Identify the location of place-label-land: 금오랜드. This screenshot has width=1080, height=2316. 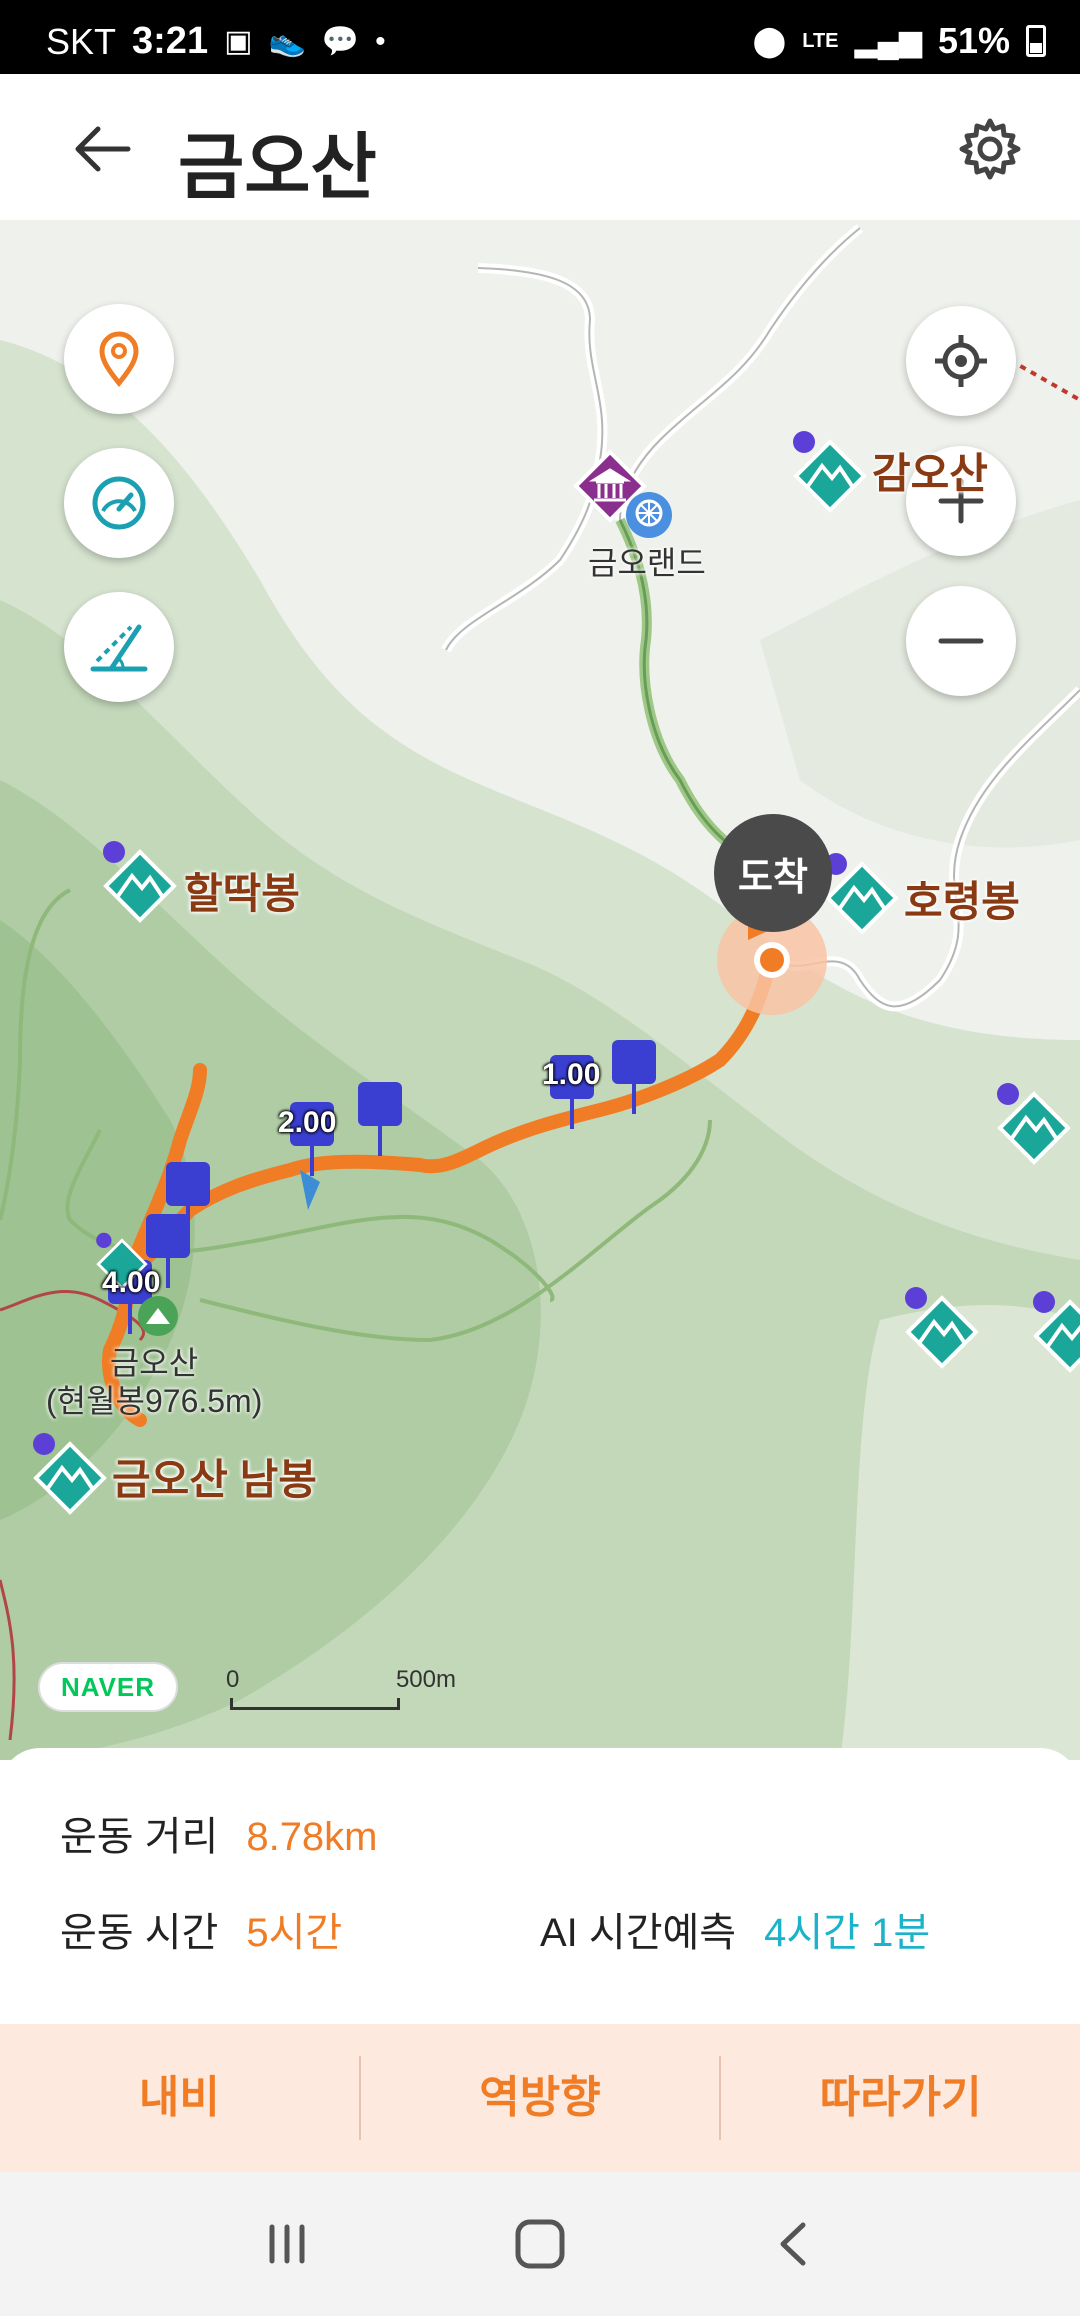
(647, 563).